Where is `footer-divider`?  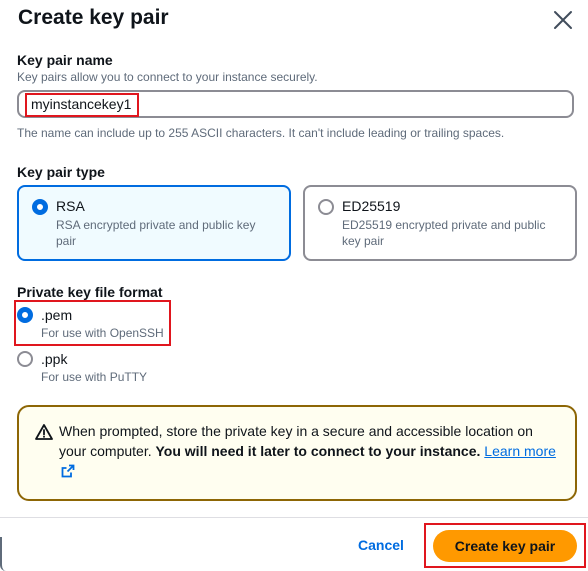
footer-divider is located at coordinates (294, 517).